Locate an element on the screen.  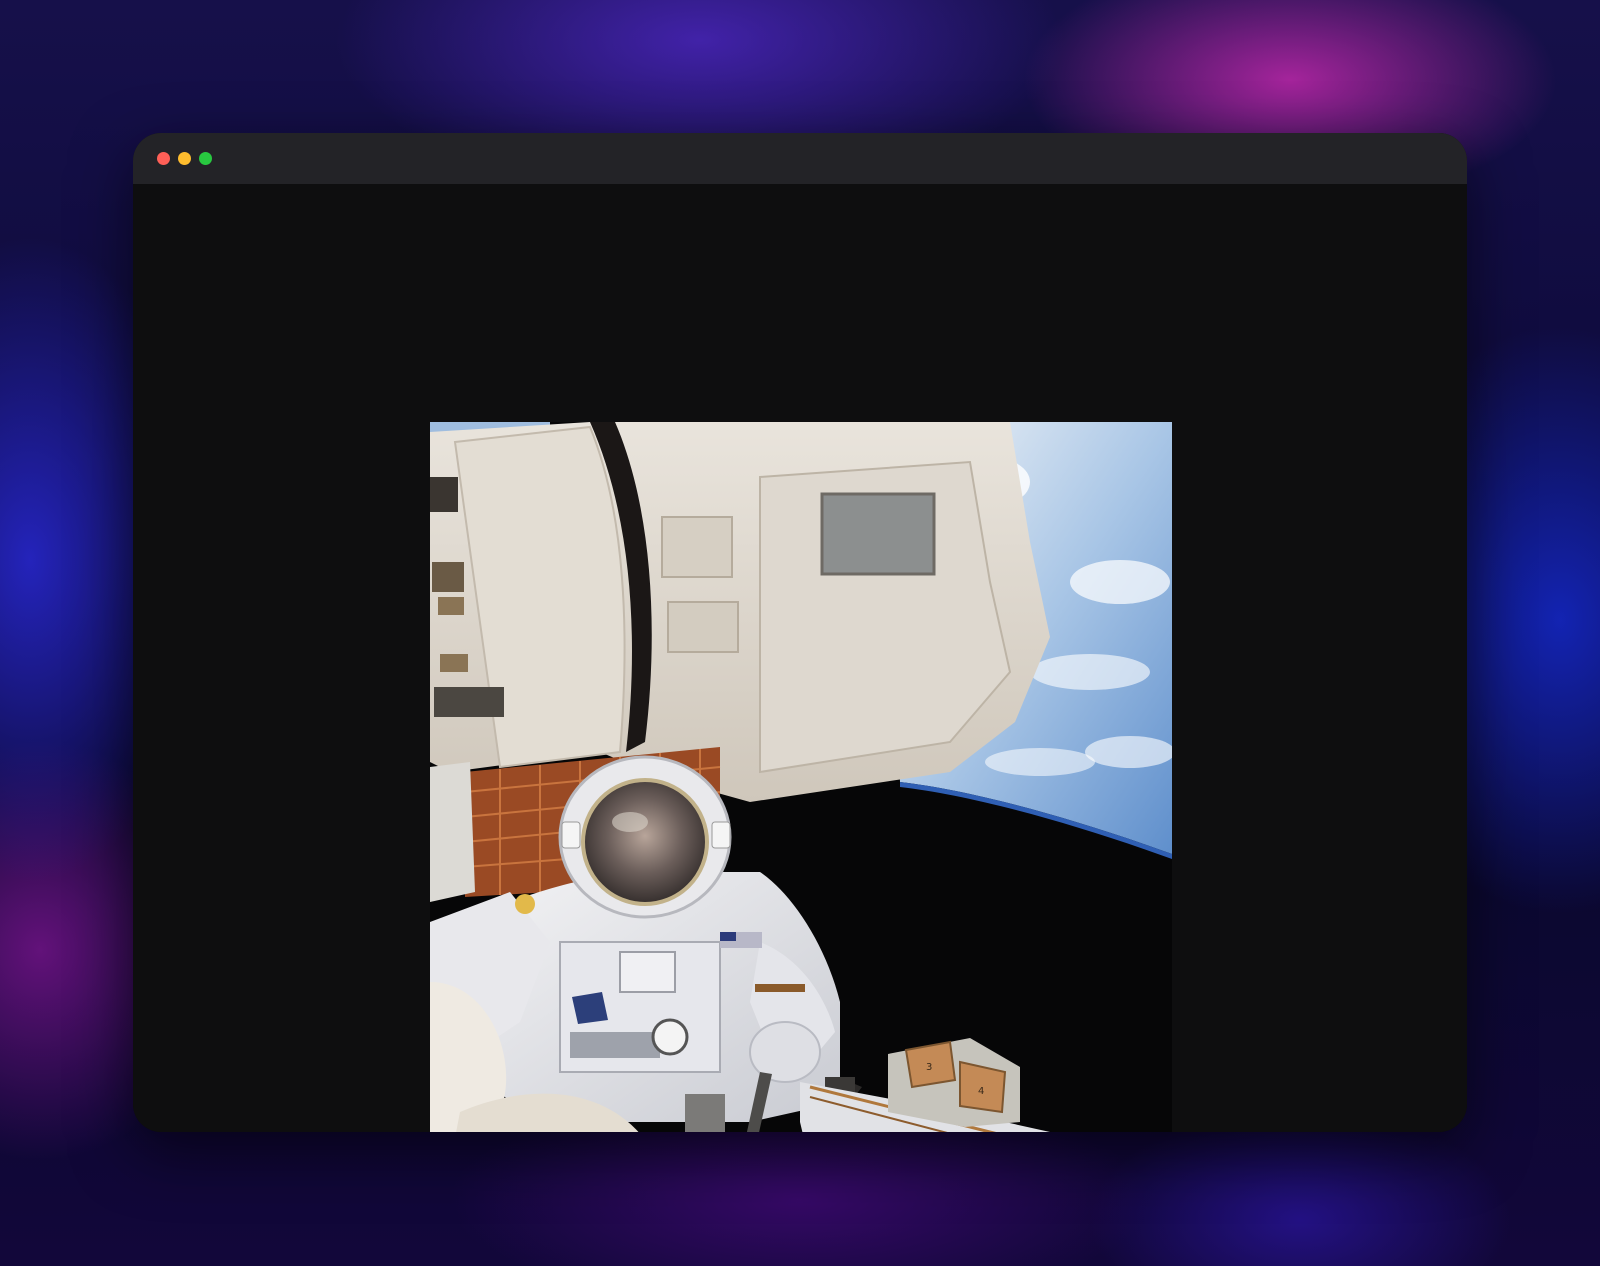
svg-text: 3 is located at coordinates (929, 1067).